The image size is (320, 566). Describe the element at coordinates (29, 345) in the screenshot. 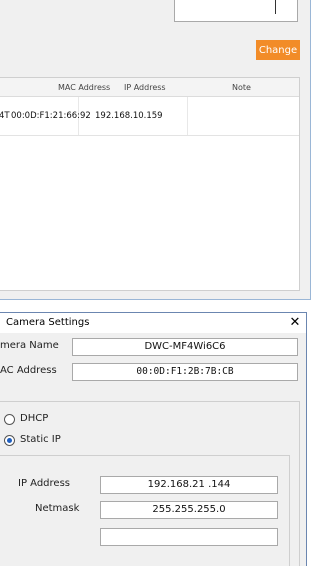

I see `camera-name-label: mera Name` at that location.